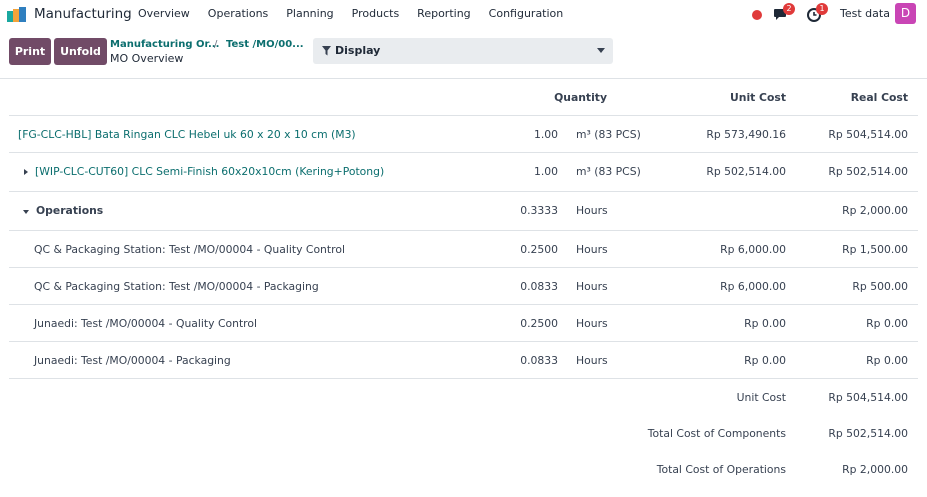  What do you see at coordinates (463, 433) in the screenshot?
I see `total-row-components: Total Cost of Components Rp 502,514.00` at bounding box center [463, 433].